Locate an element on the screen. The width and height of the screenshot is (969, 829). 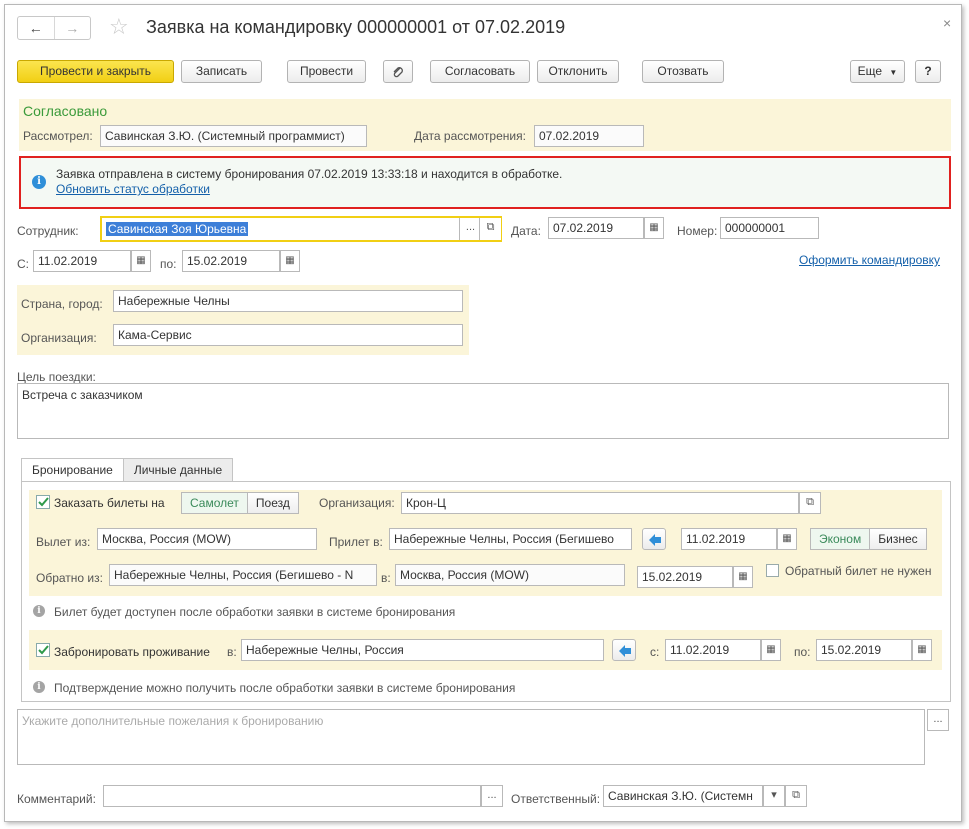
forward-arrow-icon: → is located at coordinates (72, 28).